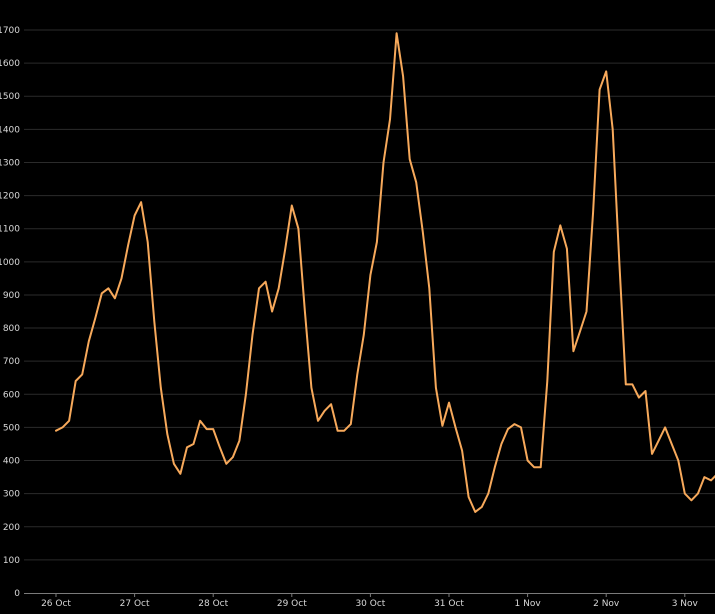 The height and width of the screenshot is (614, 715). I want to click on y-tick-label: 500, so click(11, 428).